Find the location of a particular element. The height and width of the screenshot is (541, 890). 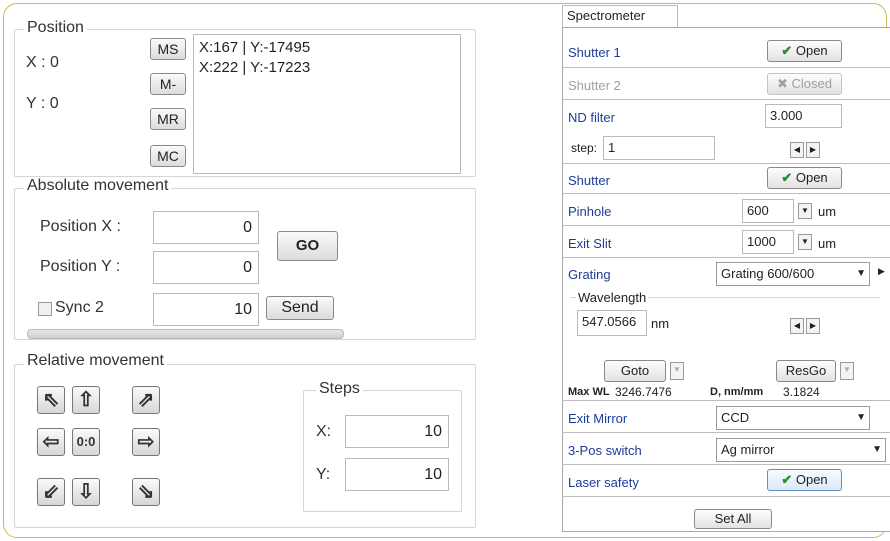

arrow-up-left-icon: ⇖ is located at coordinates (51, 400).